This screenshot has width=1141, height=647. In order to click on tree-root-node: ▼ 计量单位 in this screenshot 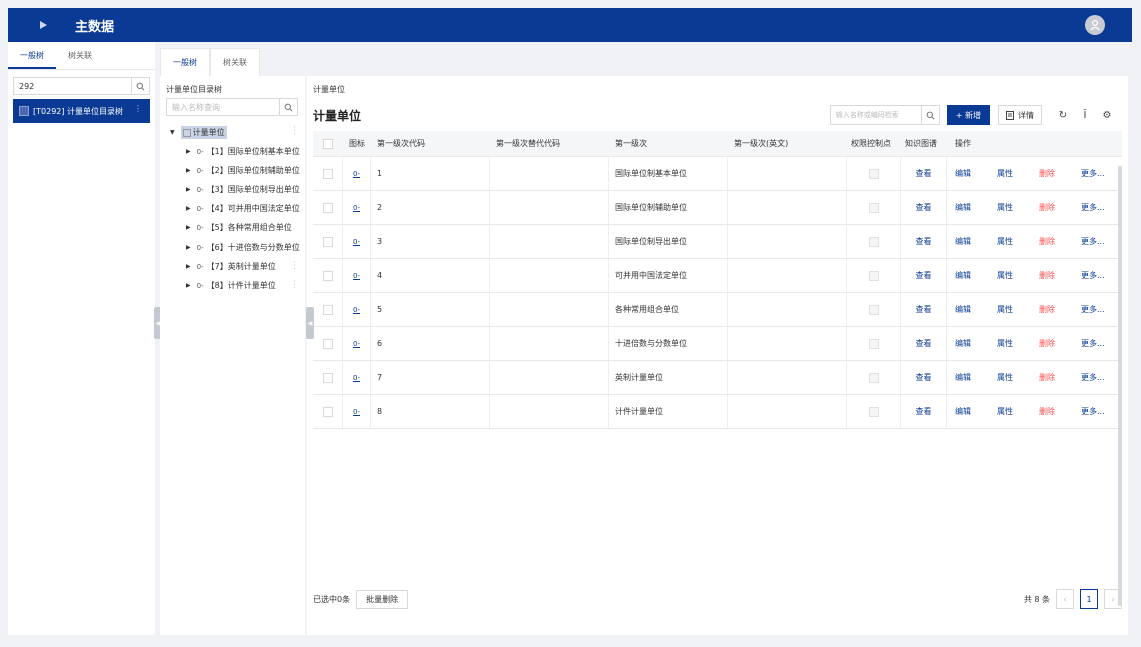, I will do `click(198, 132)`.